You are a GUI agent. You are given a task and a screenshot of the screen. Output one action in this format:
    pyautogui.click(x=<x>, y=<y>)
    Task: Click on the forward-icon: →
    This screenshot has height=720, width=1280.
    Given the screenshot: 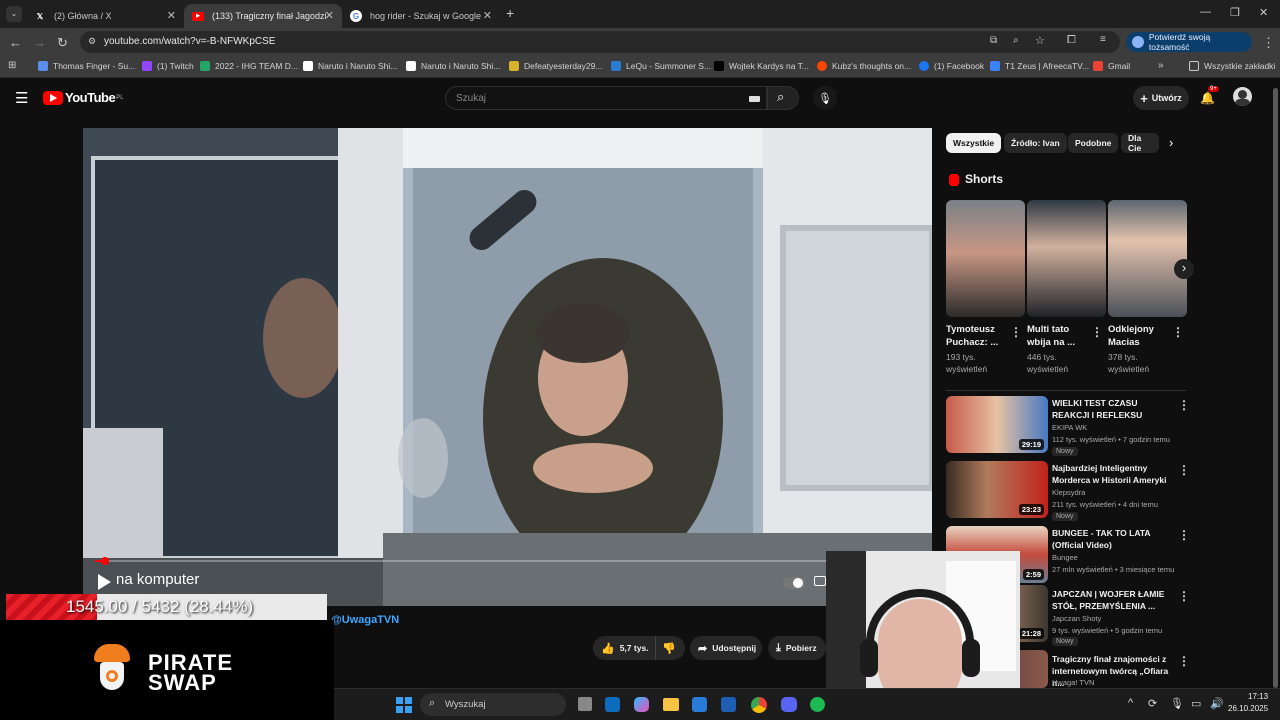 What is the action you would take?
    pyautogui.click(x=39, y=42)
    